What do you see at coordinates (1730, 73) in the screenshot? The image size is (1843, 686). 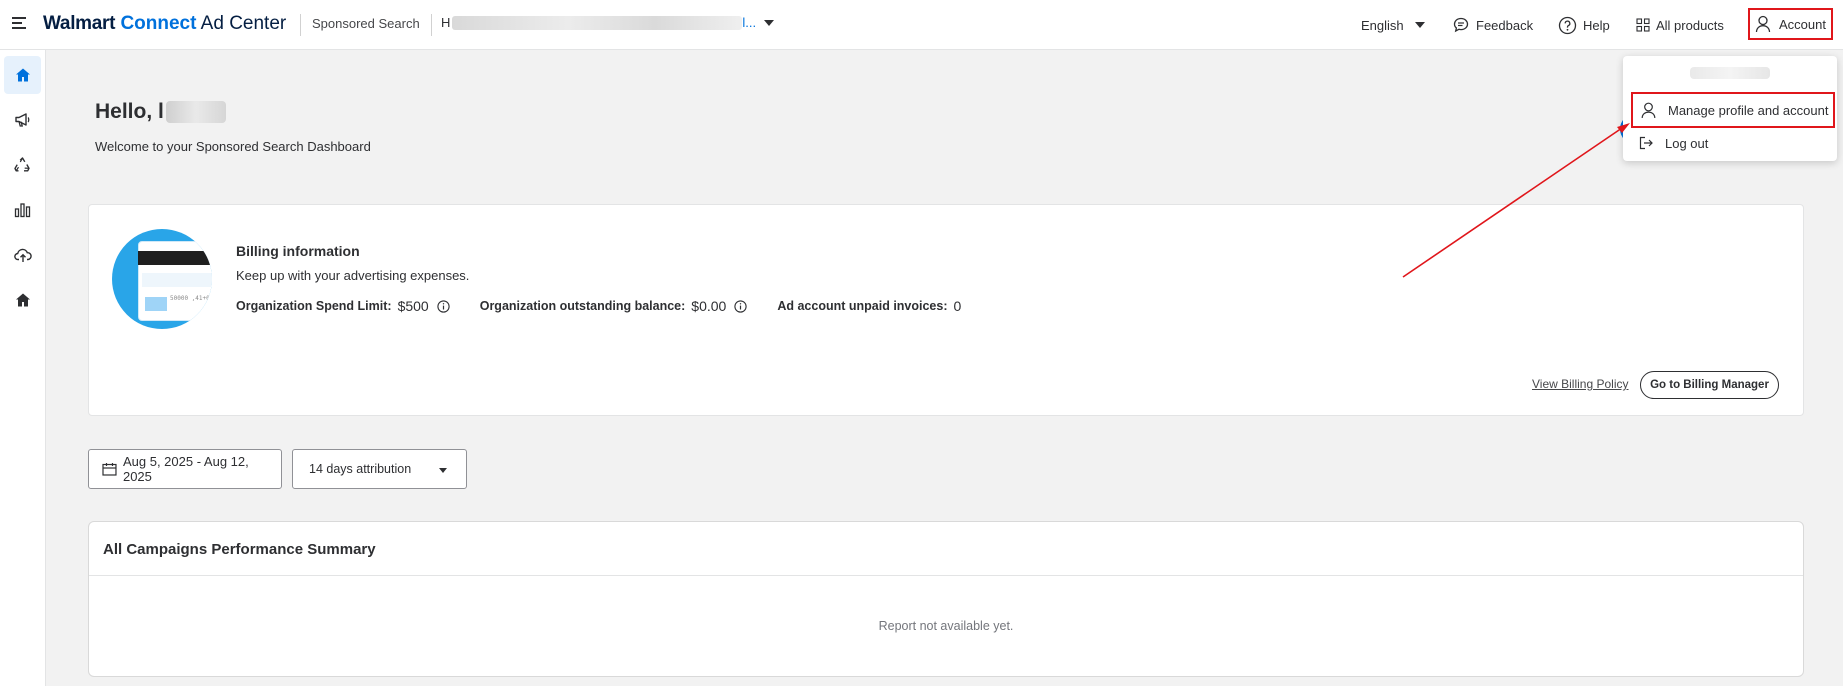 I see `redacted-user-email` at bounding box center [1730, 73].